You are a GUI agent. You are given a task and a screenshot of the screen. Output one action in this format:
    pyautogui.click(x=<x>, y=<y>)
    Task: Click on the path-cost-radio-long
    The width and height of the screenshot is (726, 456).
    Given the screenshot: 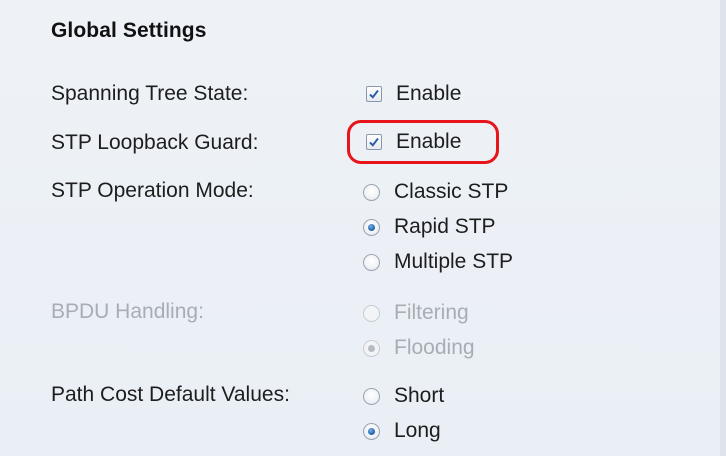 What is the action you would take?
    pyautogui.click(x=371, y=431)
    